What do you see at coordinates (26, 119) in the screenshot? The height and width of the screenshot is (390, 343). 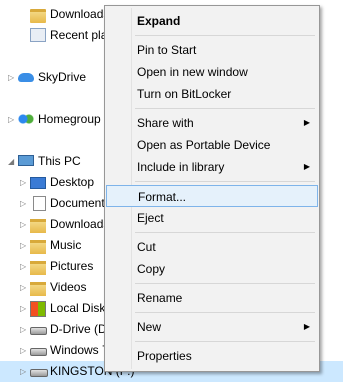 I see `homegroup-icon` at bounding box center [26, 119].